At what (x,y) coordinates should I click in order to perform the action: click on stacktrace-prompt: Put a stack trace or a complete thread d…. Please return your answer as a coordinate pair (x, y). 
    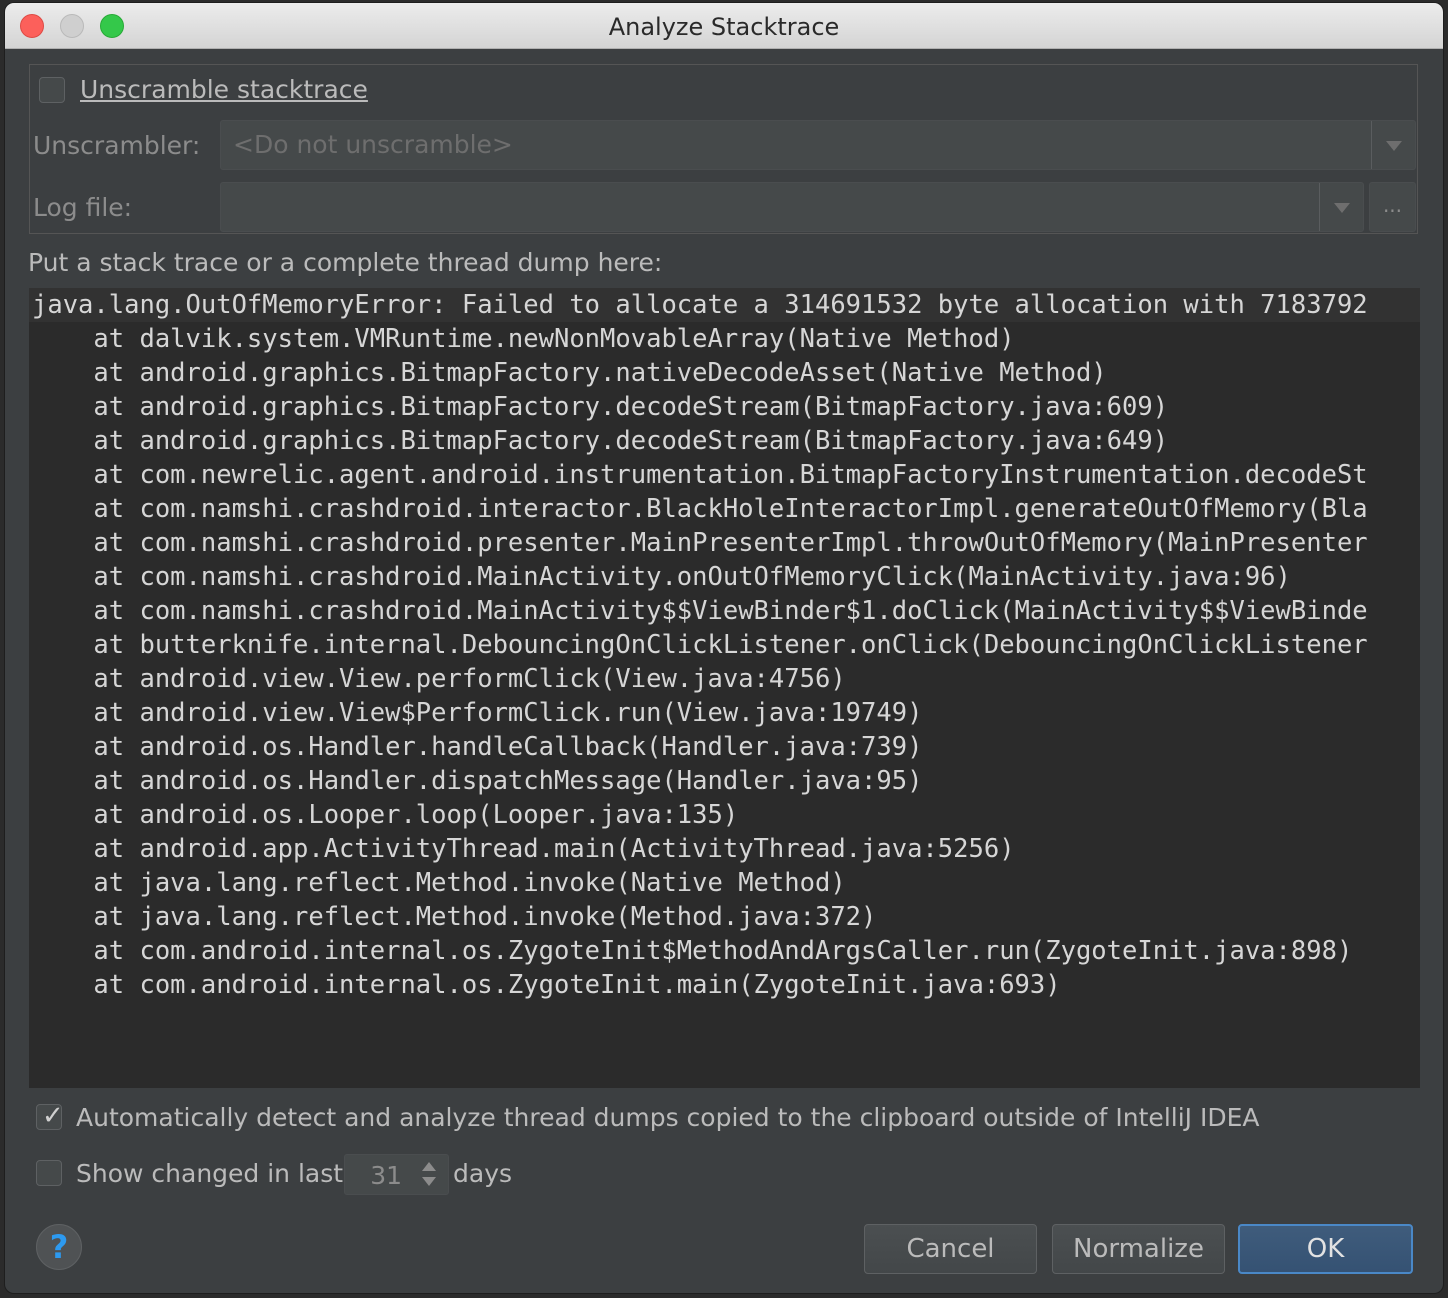
    Looking at the image, I should click on (345, 262).